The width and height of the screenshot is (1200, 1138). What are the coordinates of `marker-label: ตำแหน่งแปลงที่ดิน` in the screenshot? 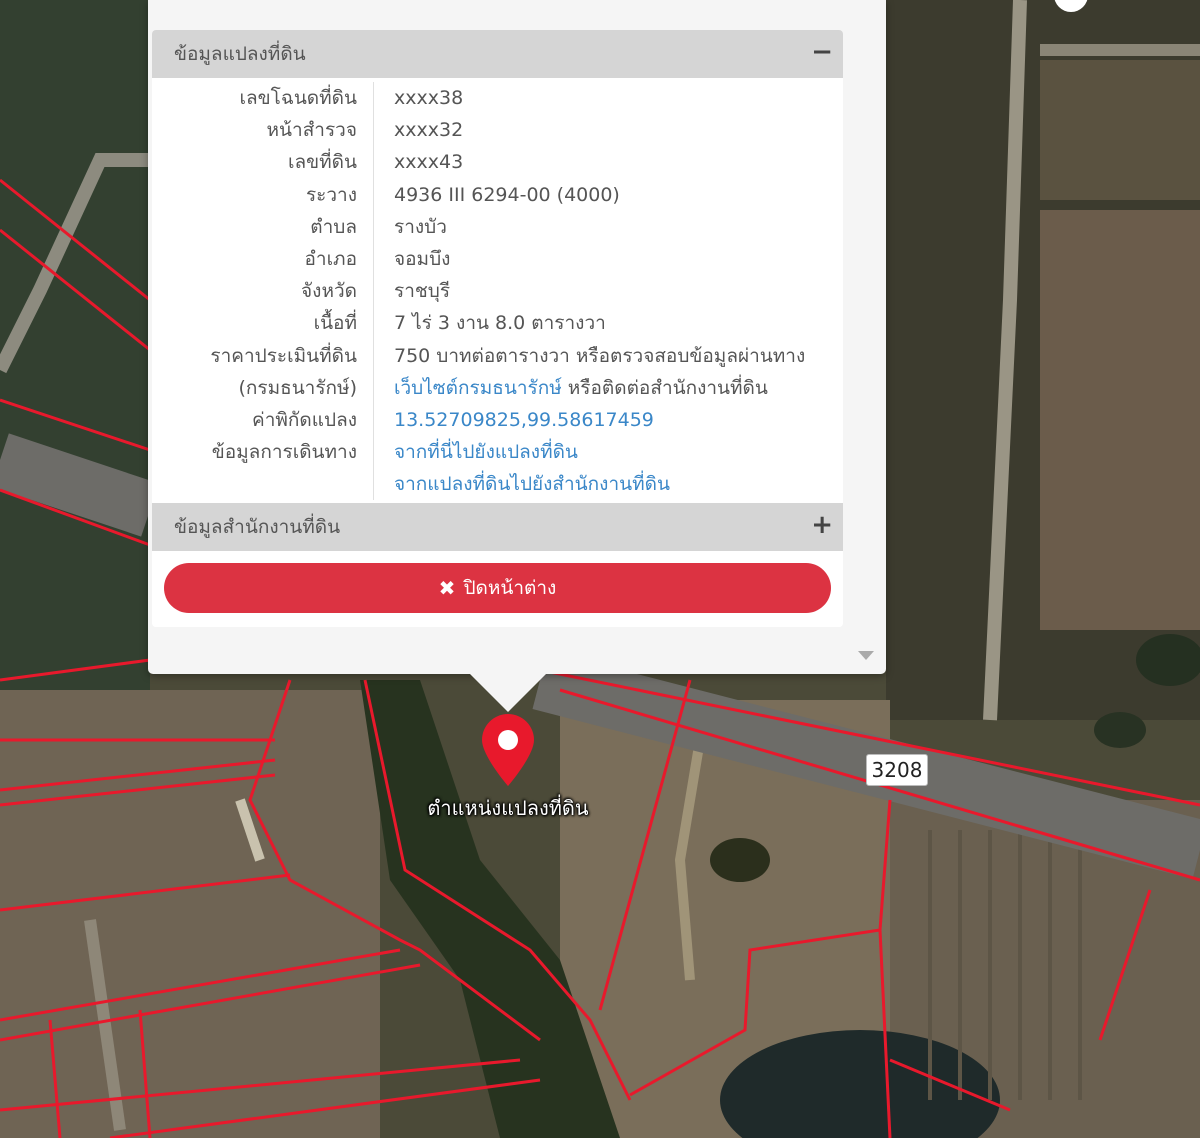 It's located at (508, 808).